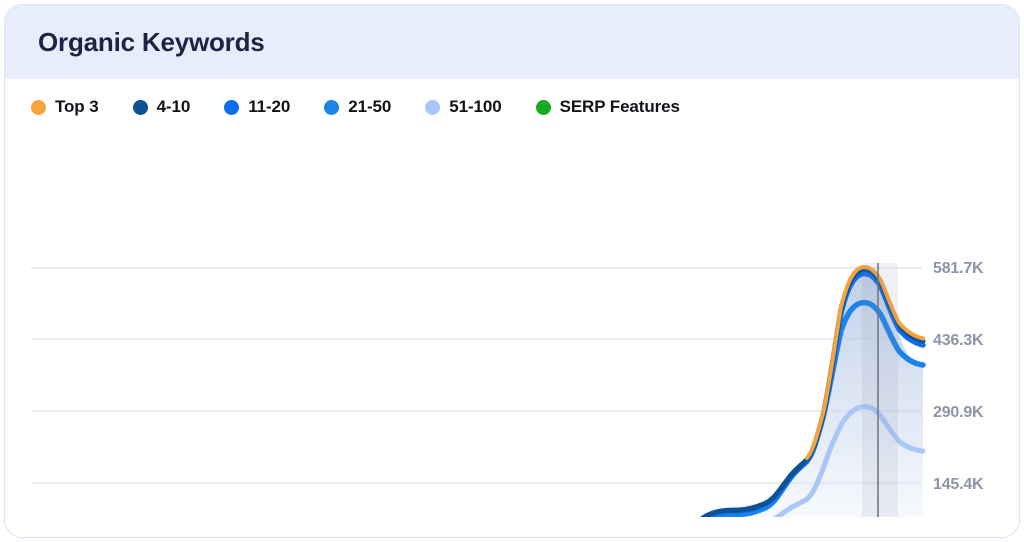  I want to click on legend-item-4-10: 4-10, so click(161, 107).